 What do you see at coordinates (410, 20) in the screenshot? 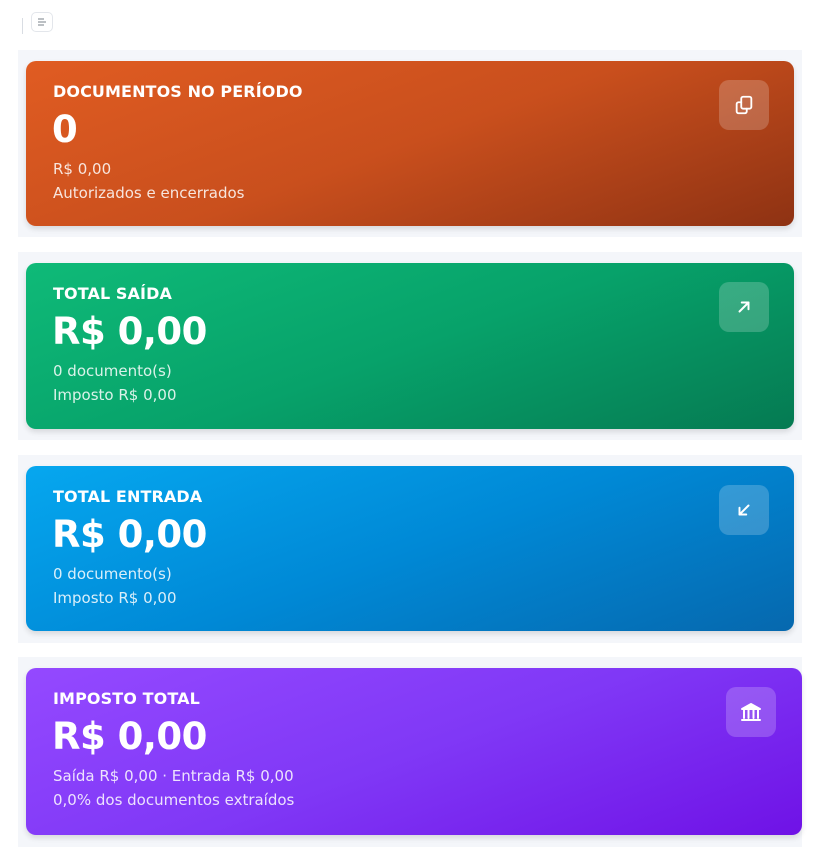
I see `top-toolbar` at bounding box center [410, 20].